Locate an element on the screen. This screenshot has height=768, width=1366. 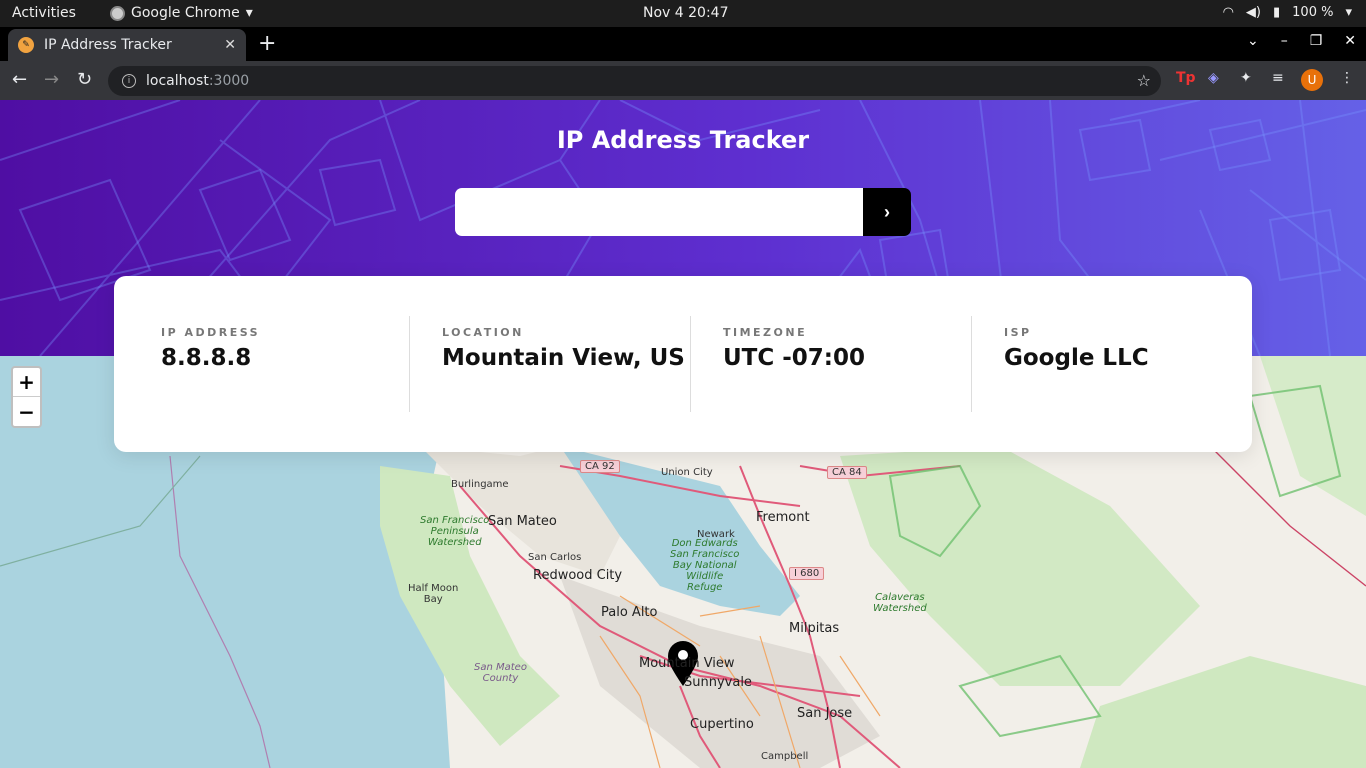
url-host: localhost is located at coordinates (177, 81).